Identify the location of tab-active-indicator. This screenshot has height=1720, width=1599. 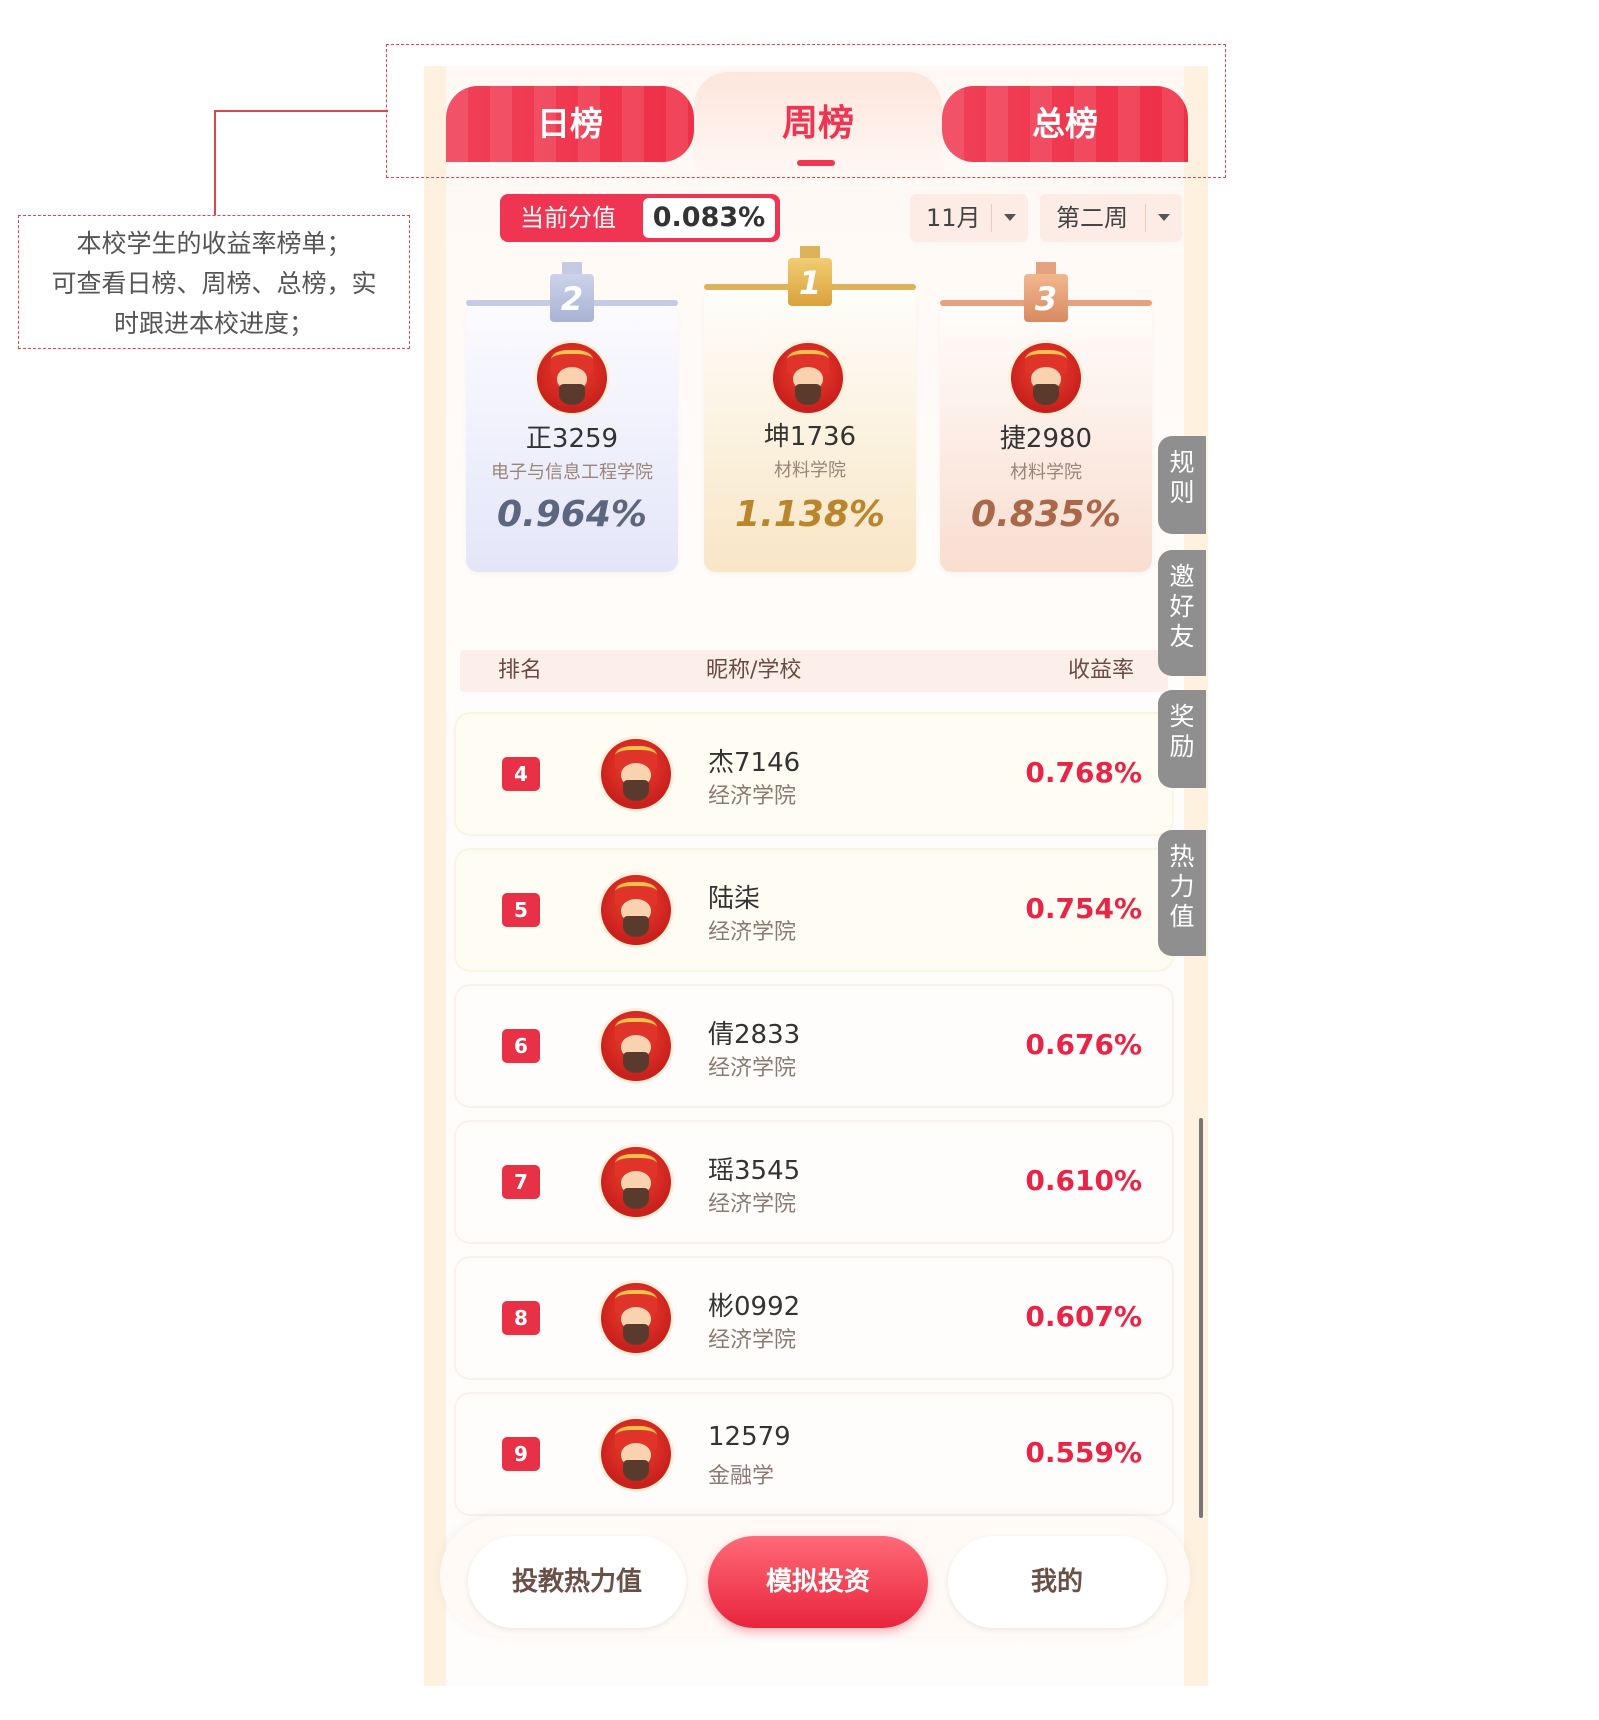
(816, 163).